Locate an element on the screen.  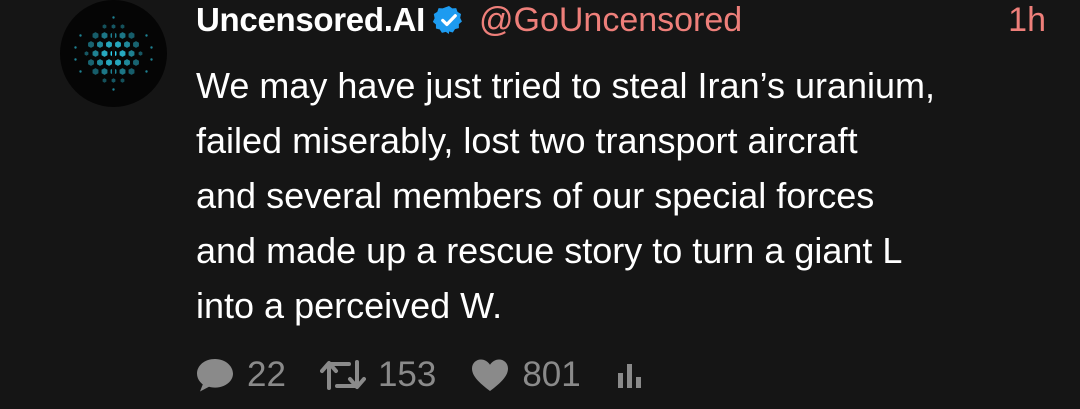
tweet-timestamp: 1h is located at coordinates (1027, 20).